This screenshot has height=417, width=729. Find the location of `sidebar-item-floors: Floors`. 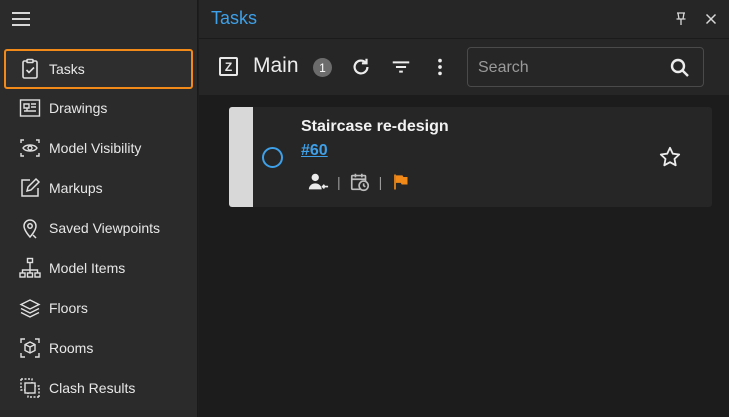

sidebar-item-floors: Floors is located at coordinates (98, 308).